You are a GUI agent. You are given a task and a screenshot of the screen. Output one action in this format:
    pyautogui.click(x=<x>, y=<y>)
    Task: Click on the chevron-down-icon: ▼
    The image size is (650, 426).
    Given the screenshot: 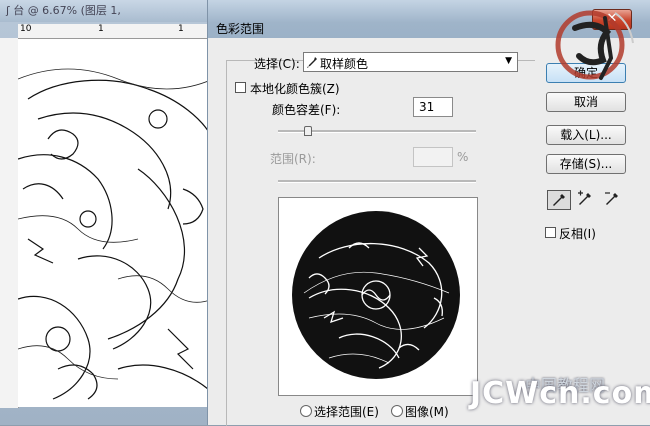 What is the action you would take?
    pyautogui.click(x=508, y=61)
    